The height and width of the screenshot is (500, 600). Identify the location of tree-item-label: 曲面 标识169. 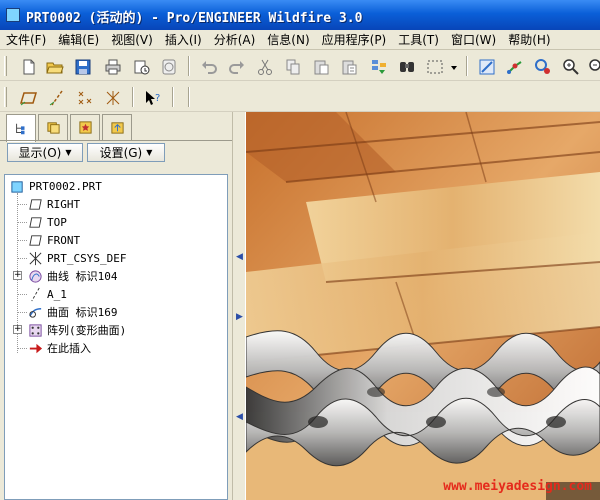
(82, 312).